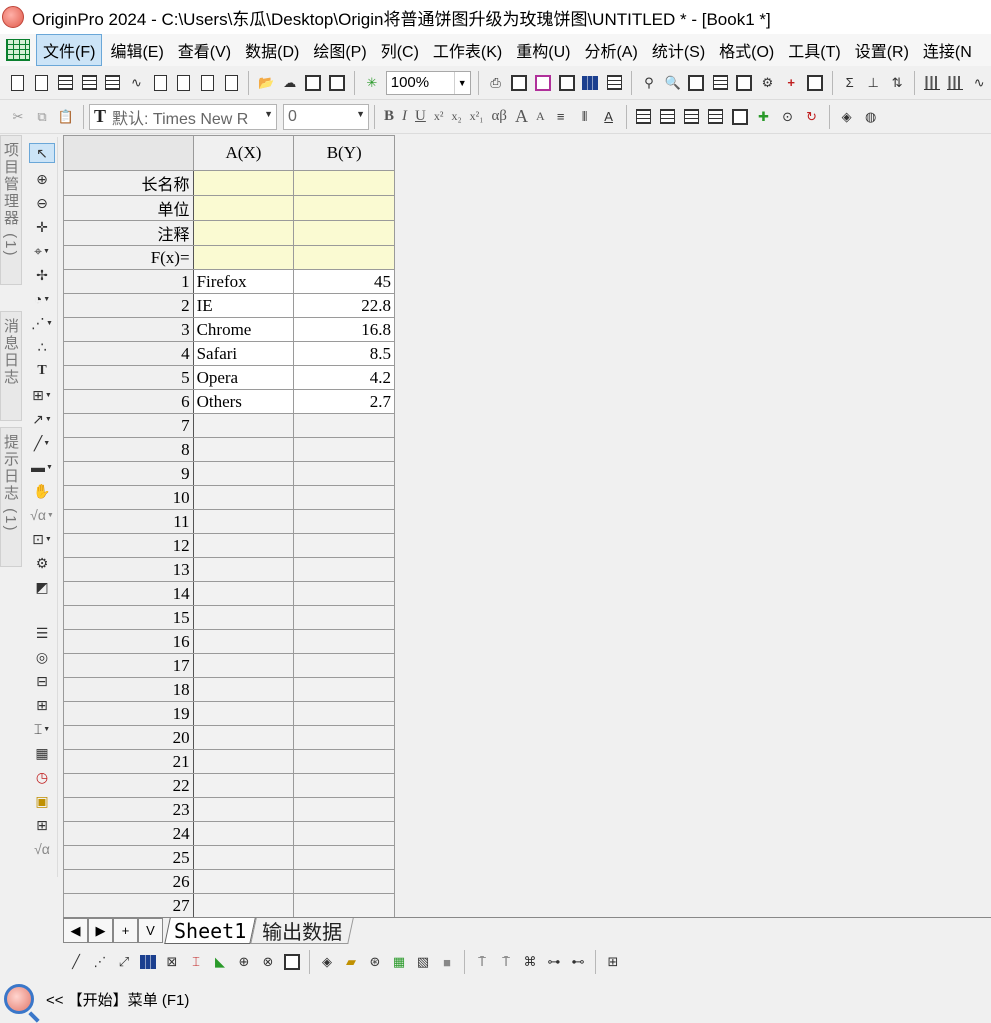 The height and width of the screenshot is (1023, 991). What do you see at coordinates (578, 962) in the screenshot?
I see `grouped-plot-2-icon: ⊷` at bounding box center [578, 962].